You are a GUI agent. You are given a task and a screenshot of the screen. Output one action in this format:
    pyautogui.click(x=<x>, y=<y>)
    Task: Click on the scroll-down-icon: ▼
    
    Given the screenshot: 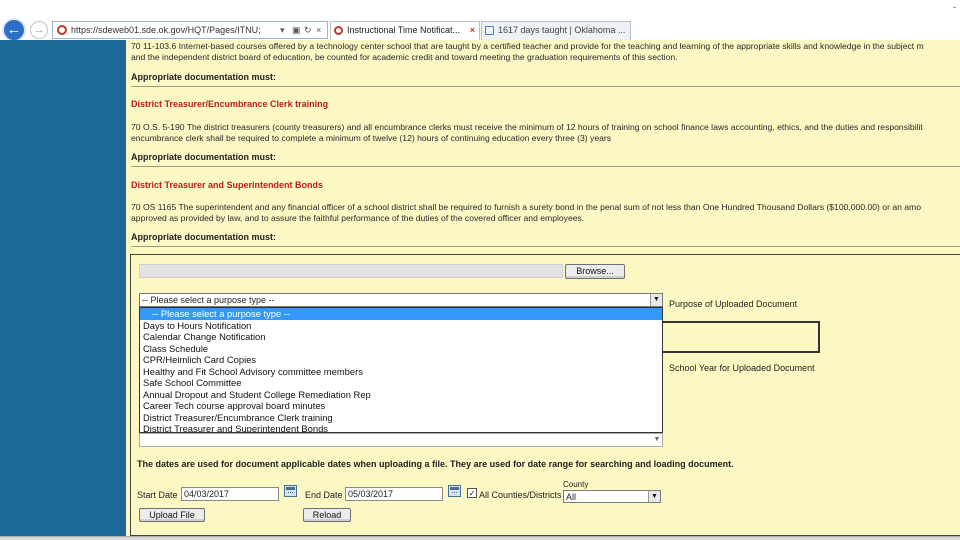 What is the action you would take?
    pyautogui.click(x=657, y=440)
    